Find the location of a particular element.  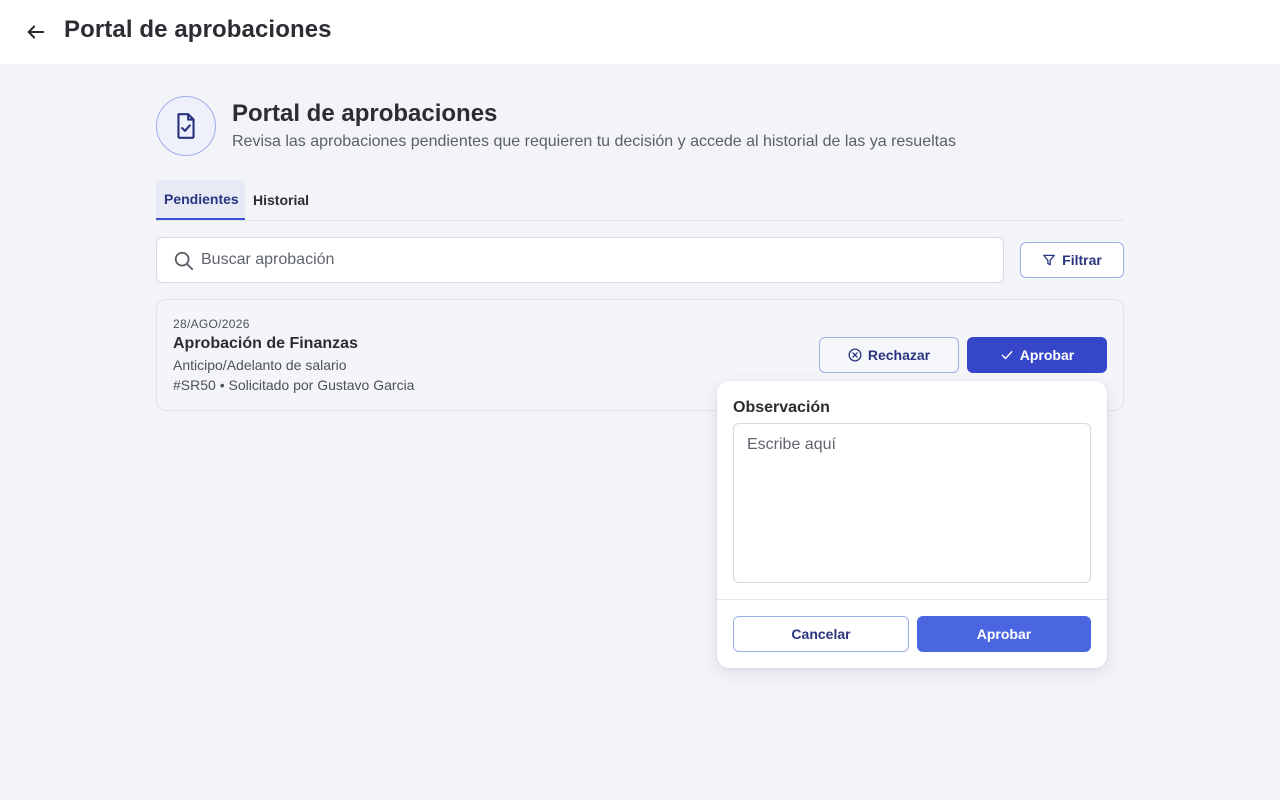

check-icon is located at coordinates (1007, 355).